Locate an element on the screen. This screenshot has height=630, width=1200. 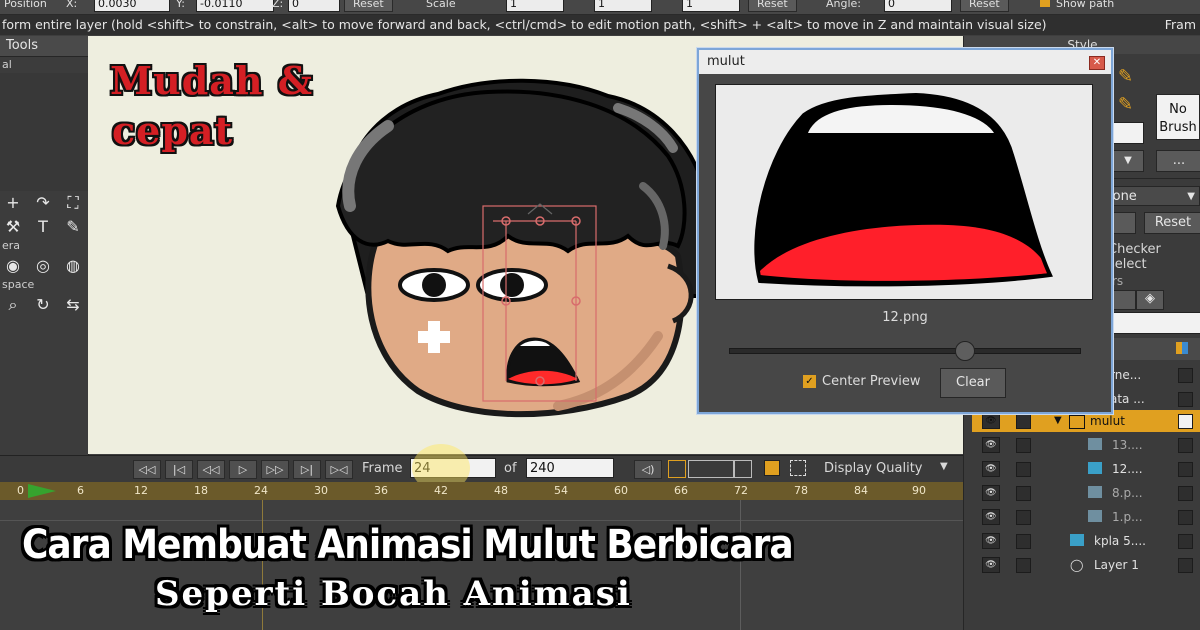
scale-z-field: 1 is located at coordinates (711, 6).